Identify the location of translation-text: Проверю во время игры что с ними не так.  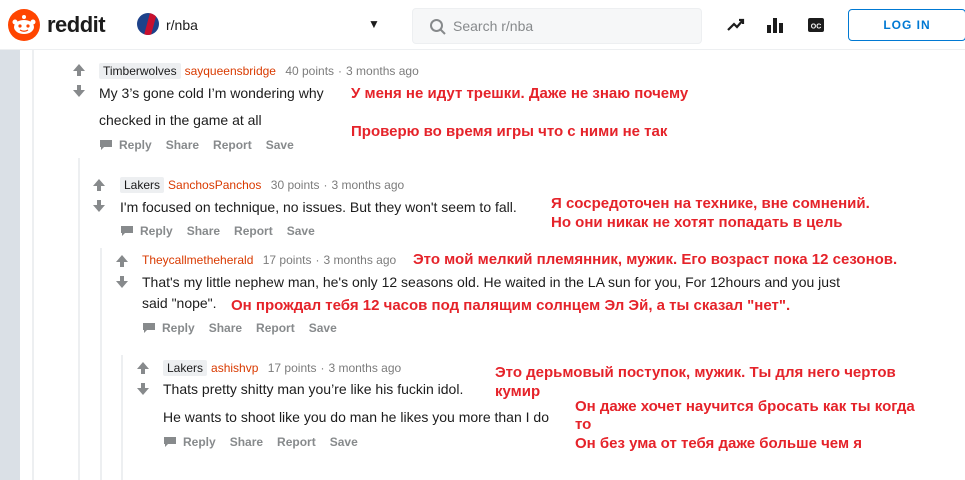
(509, 131).